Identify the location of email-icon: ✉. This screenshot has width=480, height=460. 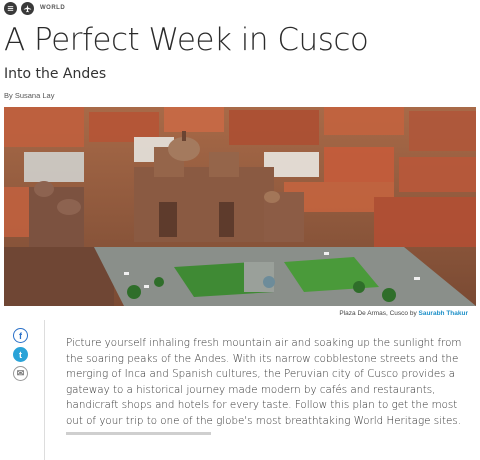
(20, 373).